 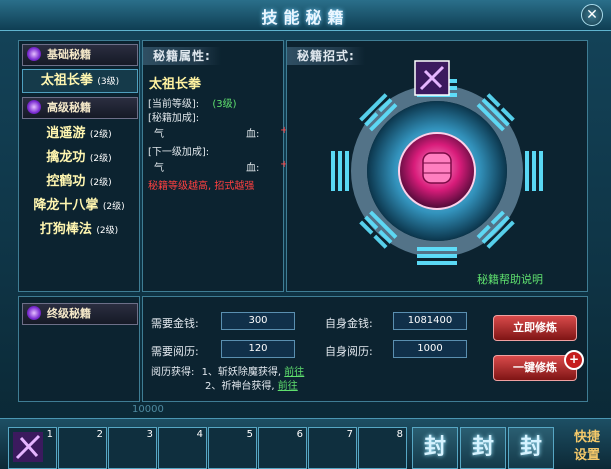 I want to click on hotbar-slot-7: 7, so click(x=332, y=448).